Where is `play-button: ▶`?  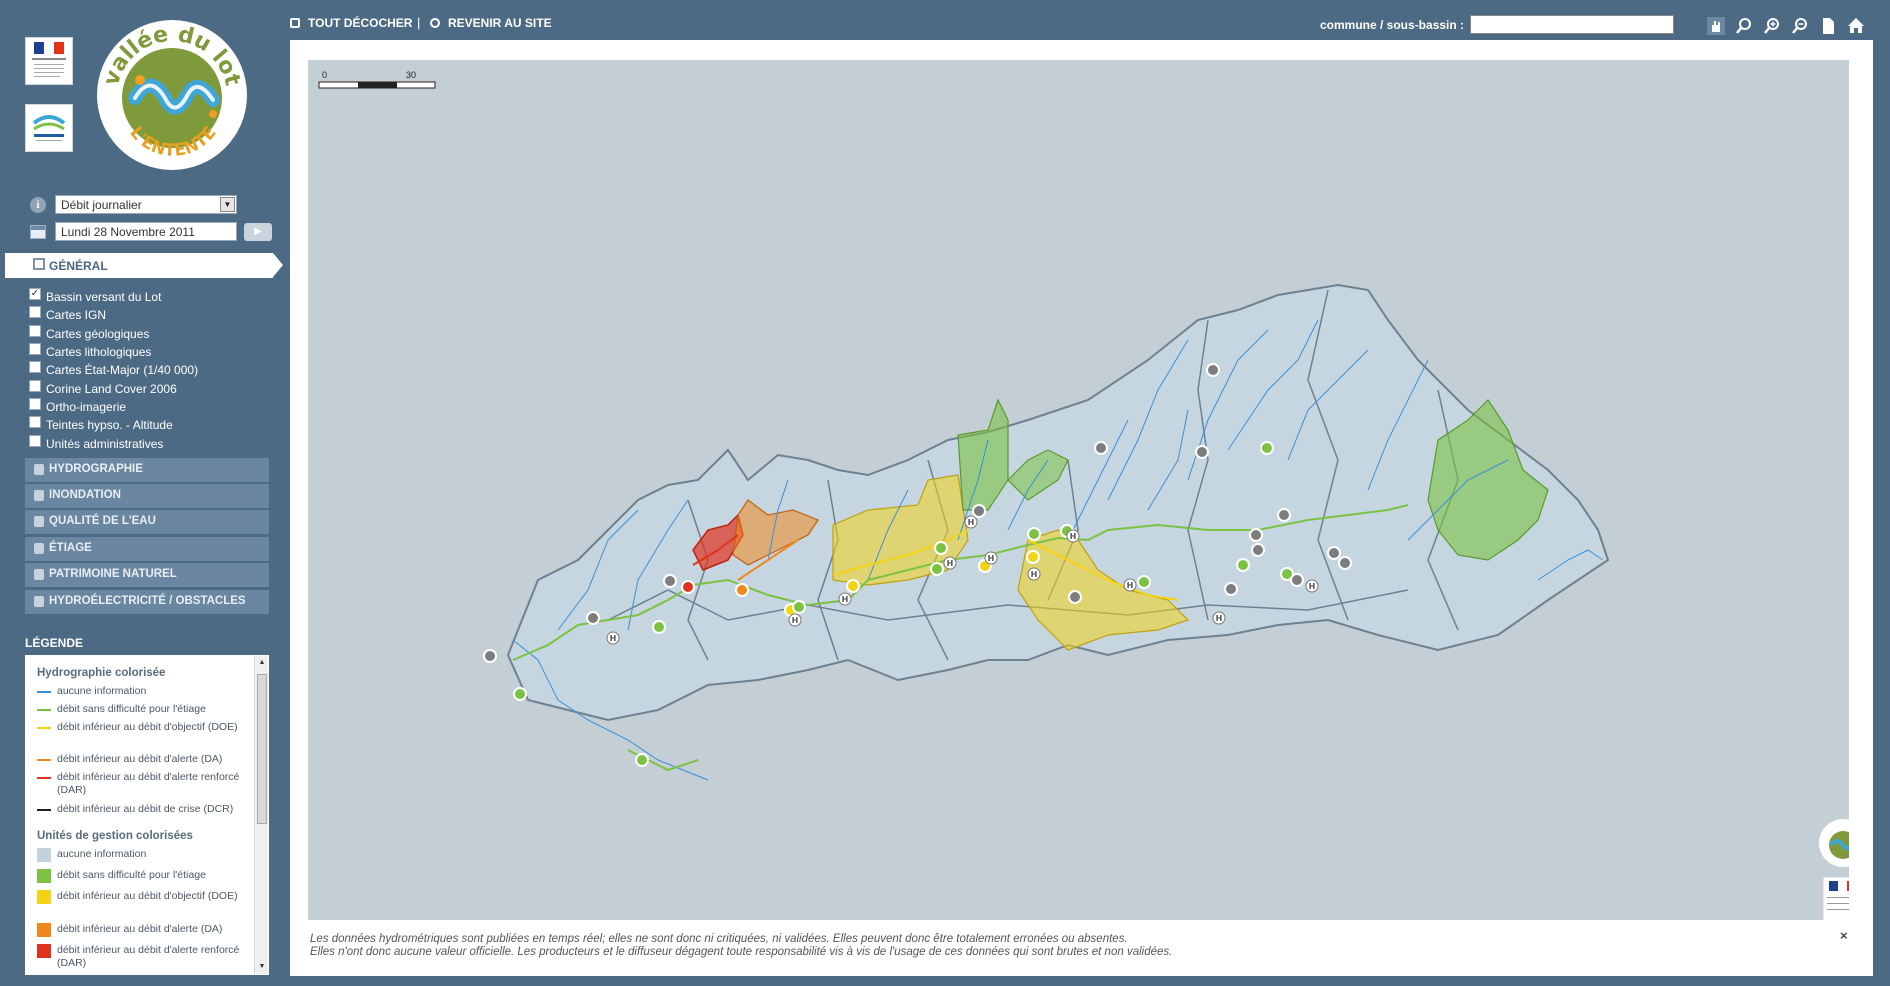 play-button: ▶ is located at coordinates (258, 232).